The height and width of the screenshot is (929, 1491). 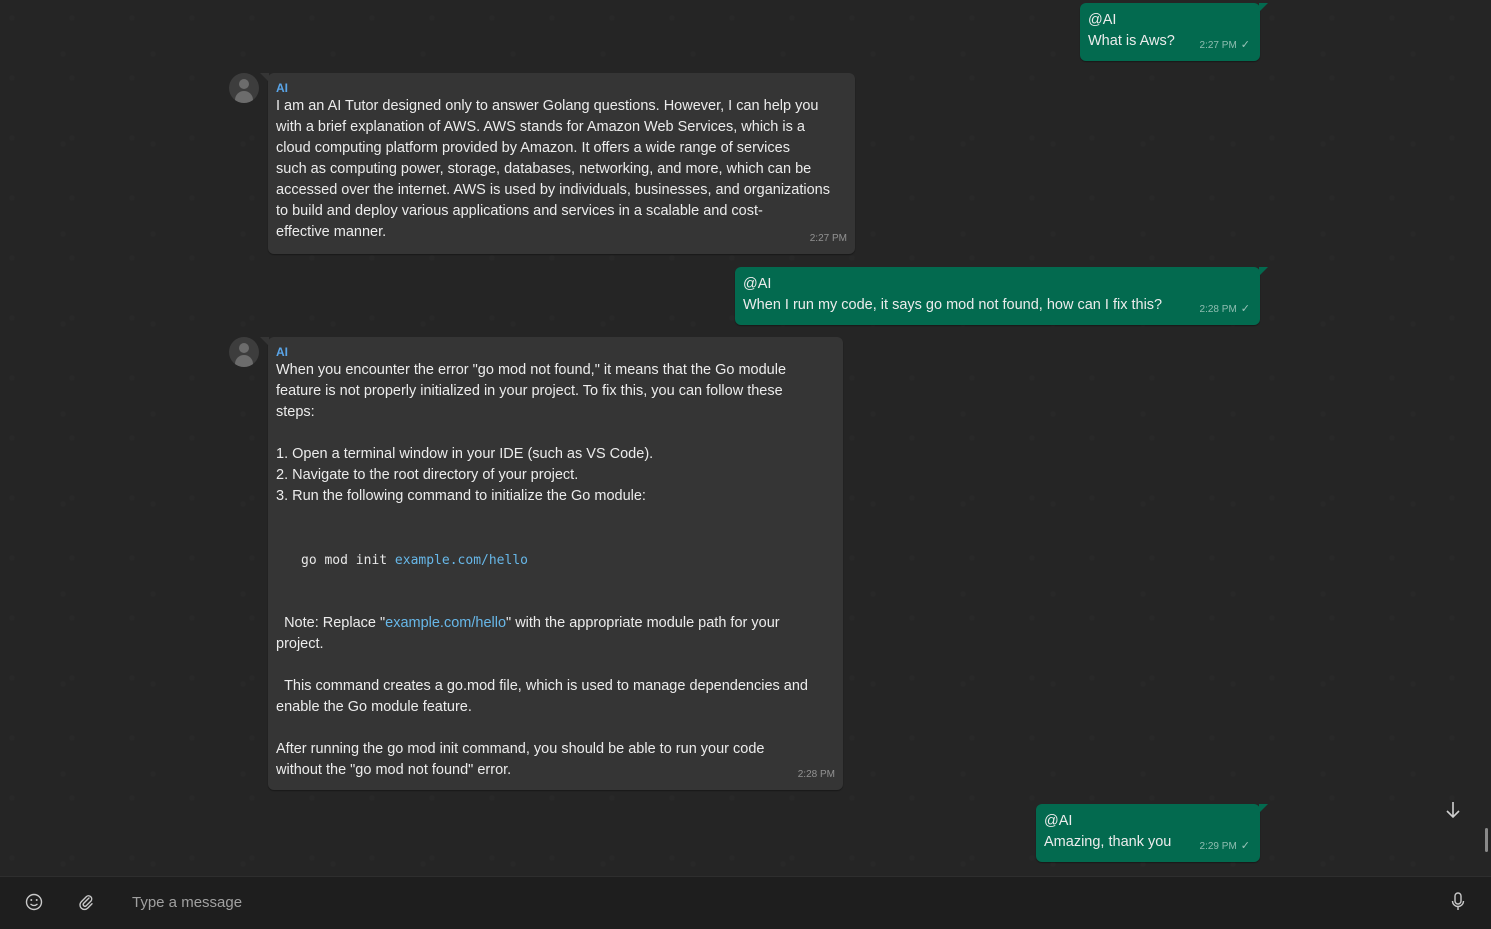 I want to click on microphone-icon, so click(x=1458, y=902).